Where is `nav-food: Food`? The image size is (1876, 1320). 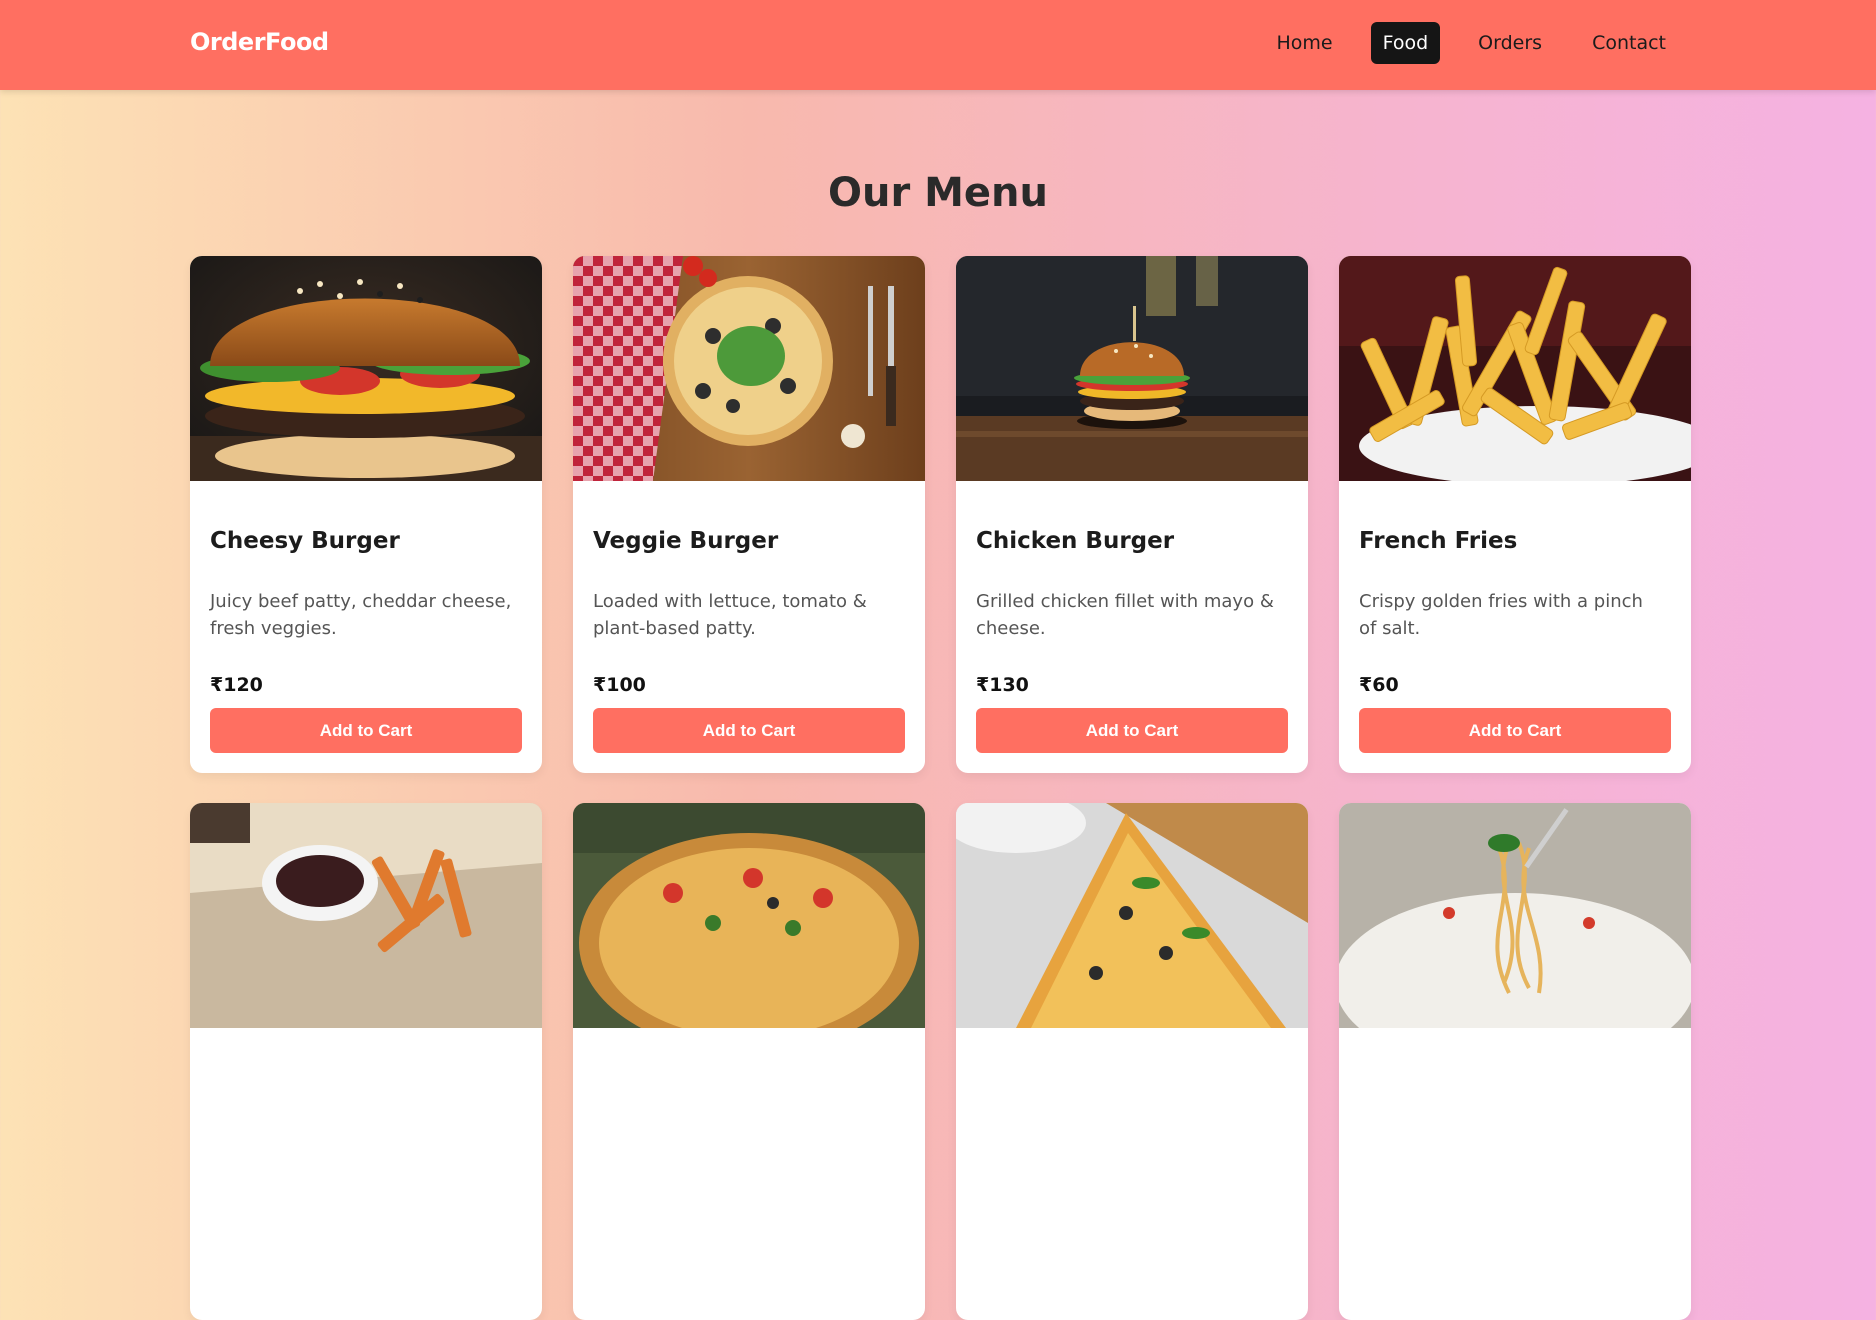 nav-food: Food is located at coordinates (1405, 43).